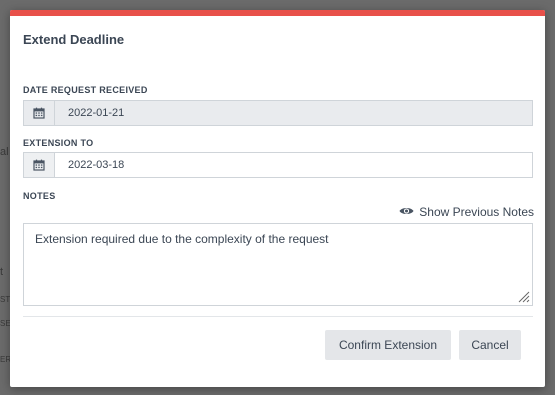 The width and height of the screenshot is (555, 395). I want to click on modal-title: Extend Deadline, so click(74, 39).